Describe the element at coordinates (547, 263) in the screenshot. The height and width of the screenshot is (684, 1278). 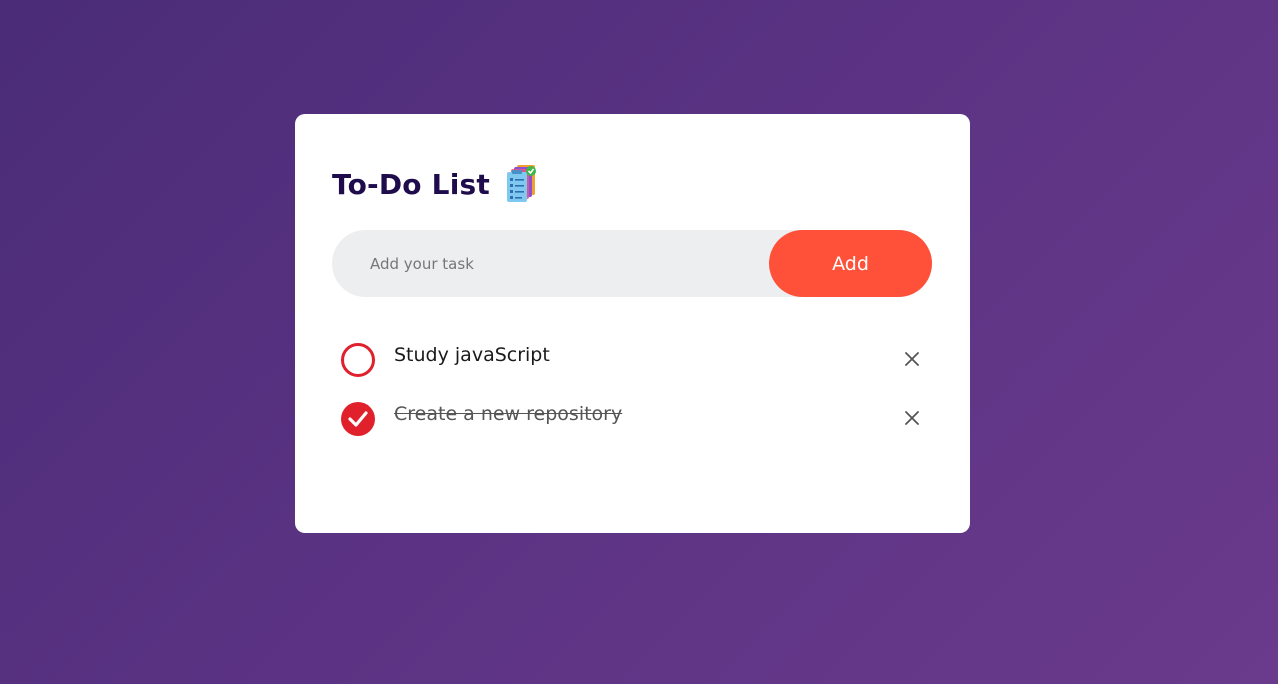
I see `task-input` at that location.